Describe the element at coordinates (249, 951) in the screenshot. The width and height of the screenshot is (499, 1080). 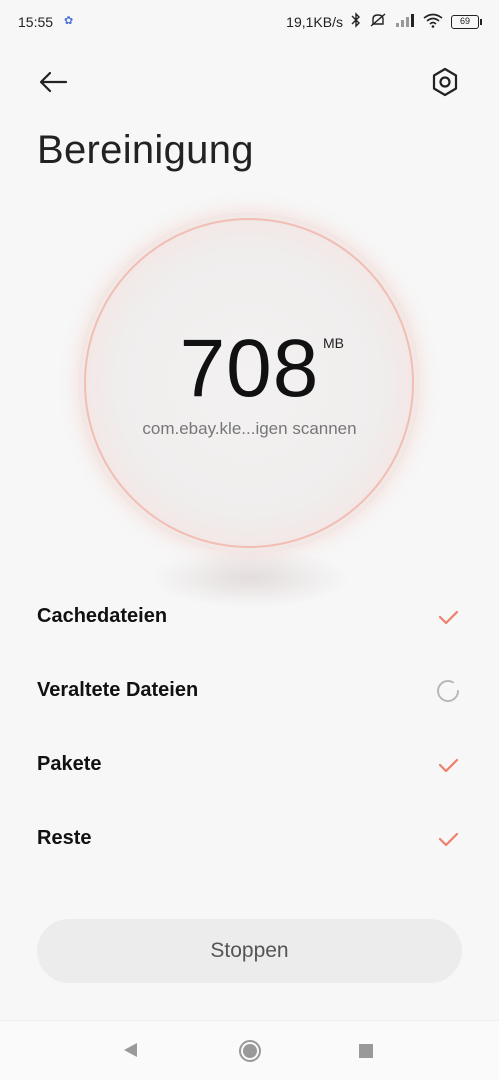
I see `stop-button: Stoppen` at that location.